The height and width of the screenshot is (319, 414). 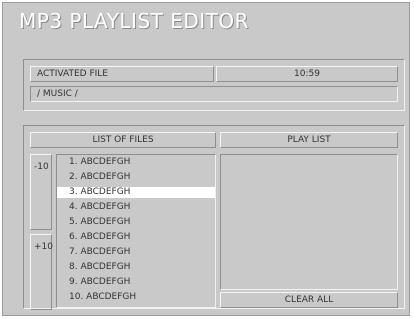 What do you see at coordinates (136, 207) in the screenshot?
I see `file-list-item: 4. ABCDEFGH` at bounding box center [136, 207].